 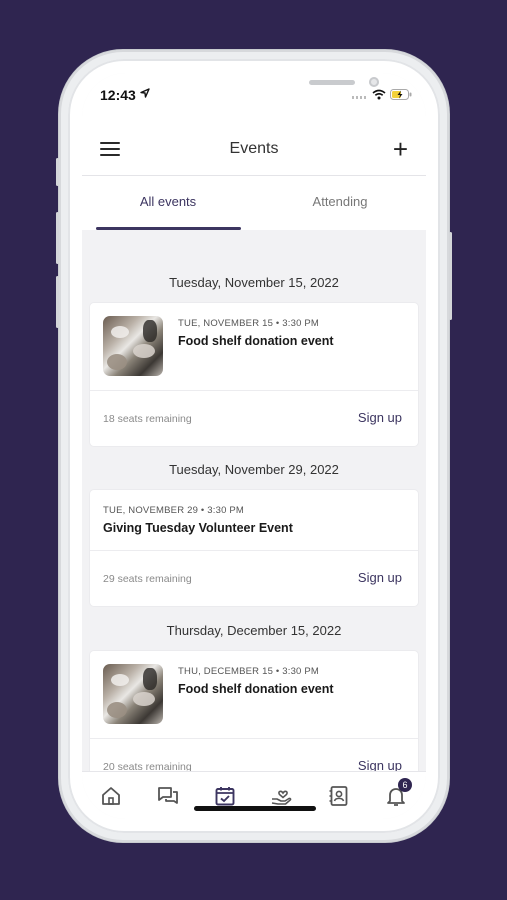 I want to click on tab-label: Attending, so click(x=340, y=201).